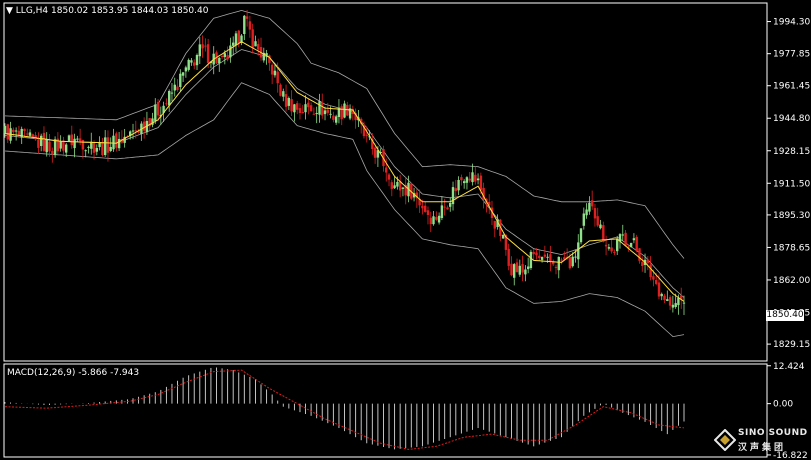  I want to click on price-tick-label: 1862.00, so click(791, 281).